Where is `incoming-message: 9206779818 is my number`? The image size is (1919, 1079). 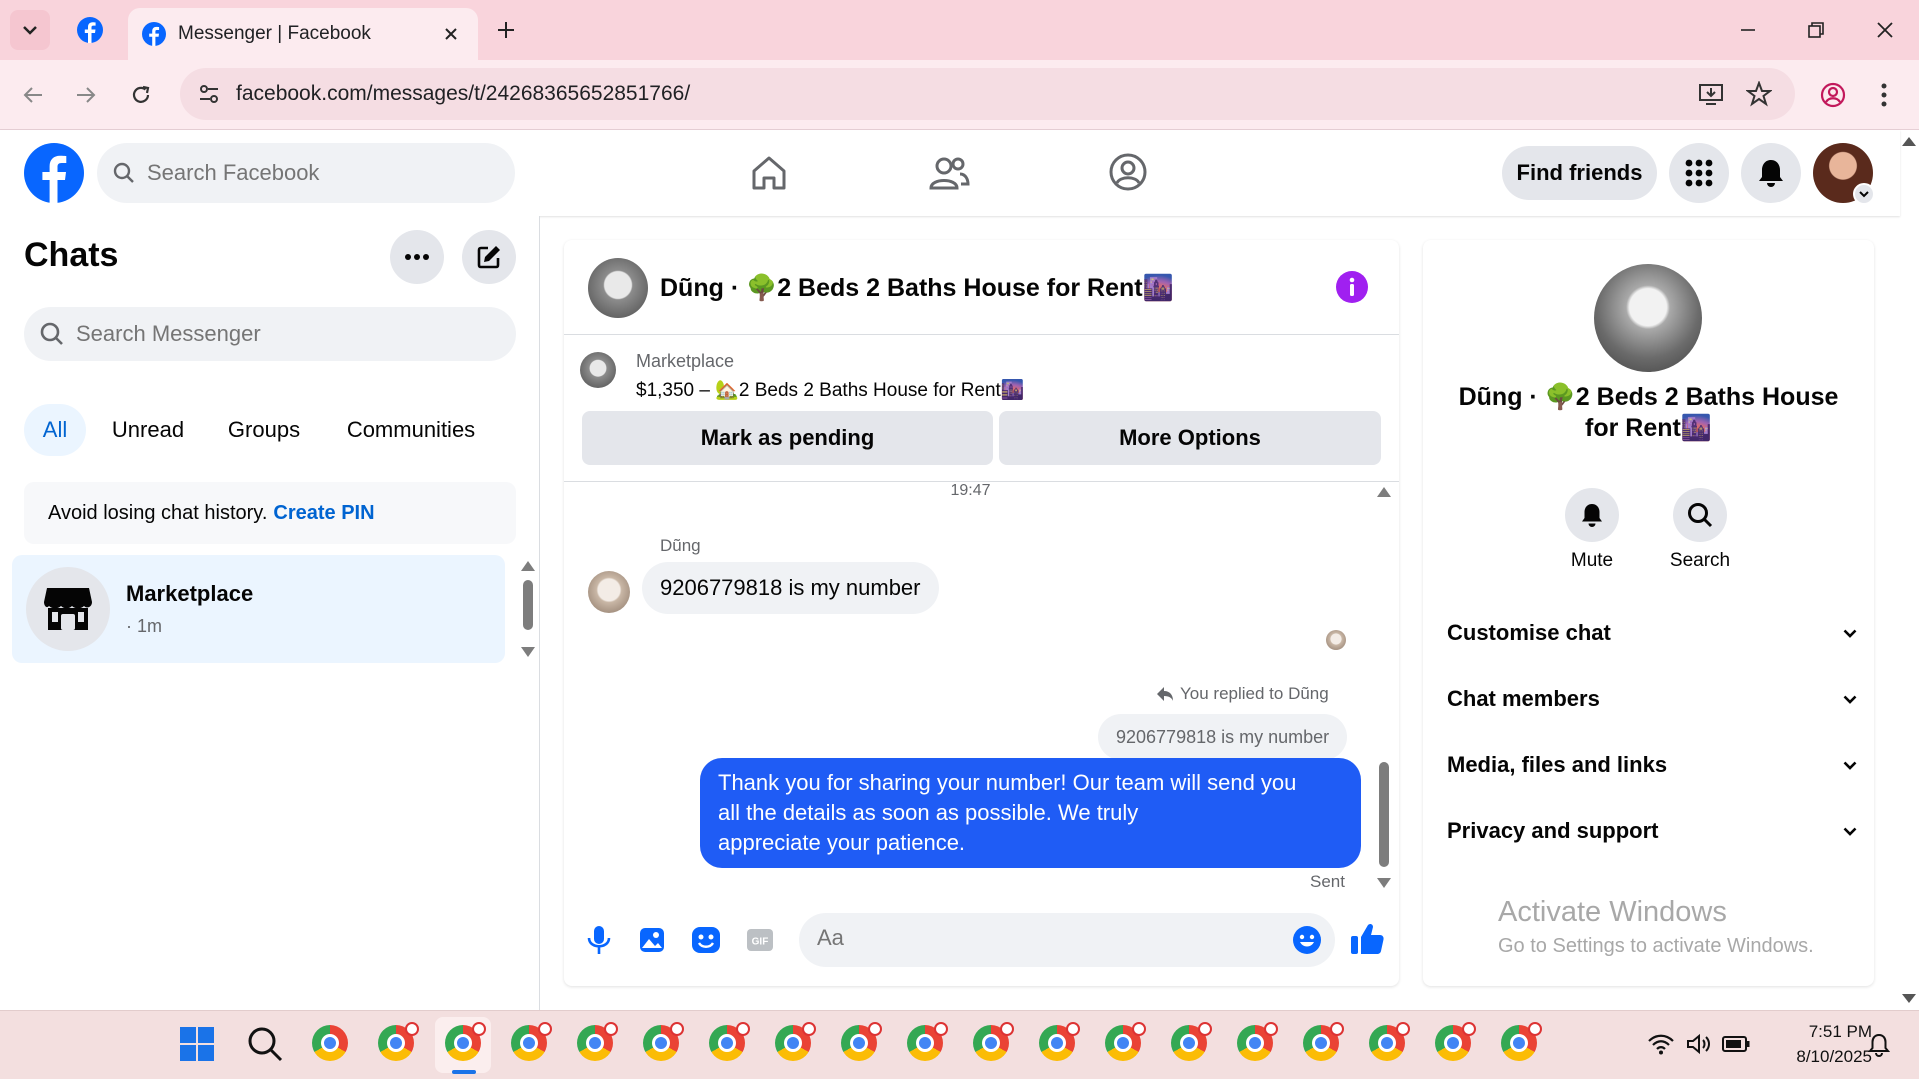
incoming-message: 9206779818 is my number is located at coordinates (790, 588).